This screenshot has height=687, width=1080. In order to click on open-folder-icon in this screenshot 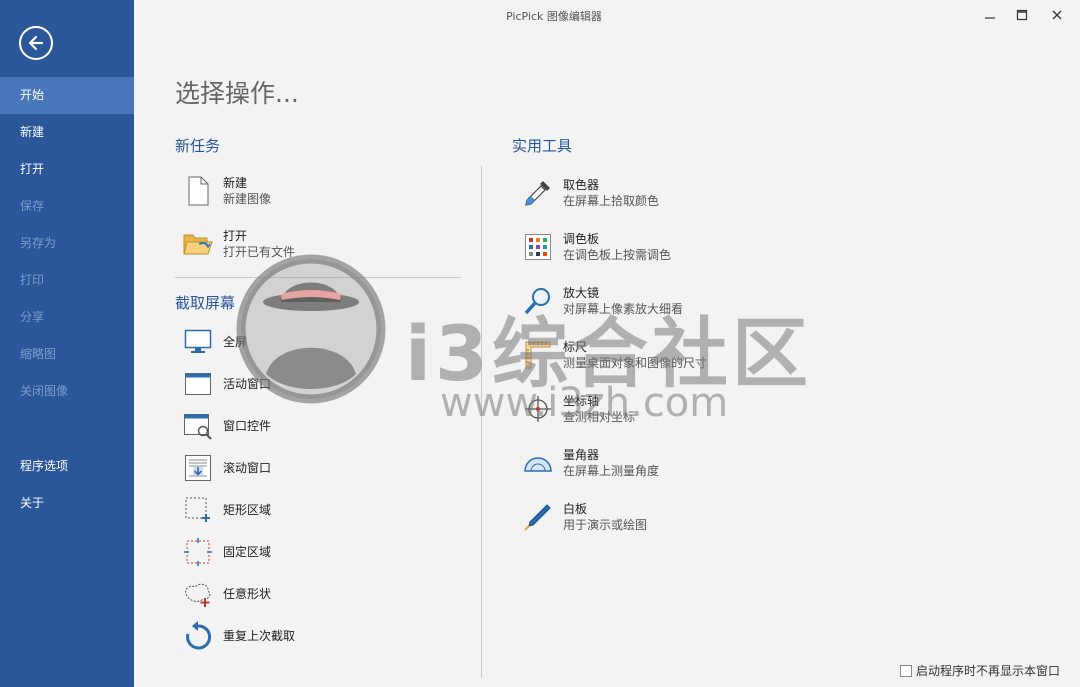, I will do `click(198, 244)`.